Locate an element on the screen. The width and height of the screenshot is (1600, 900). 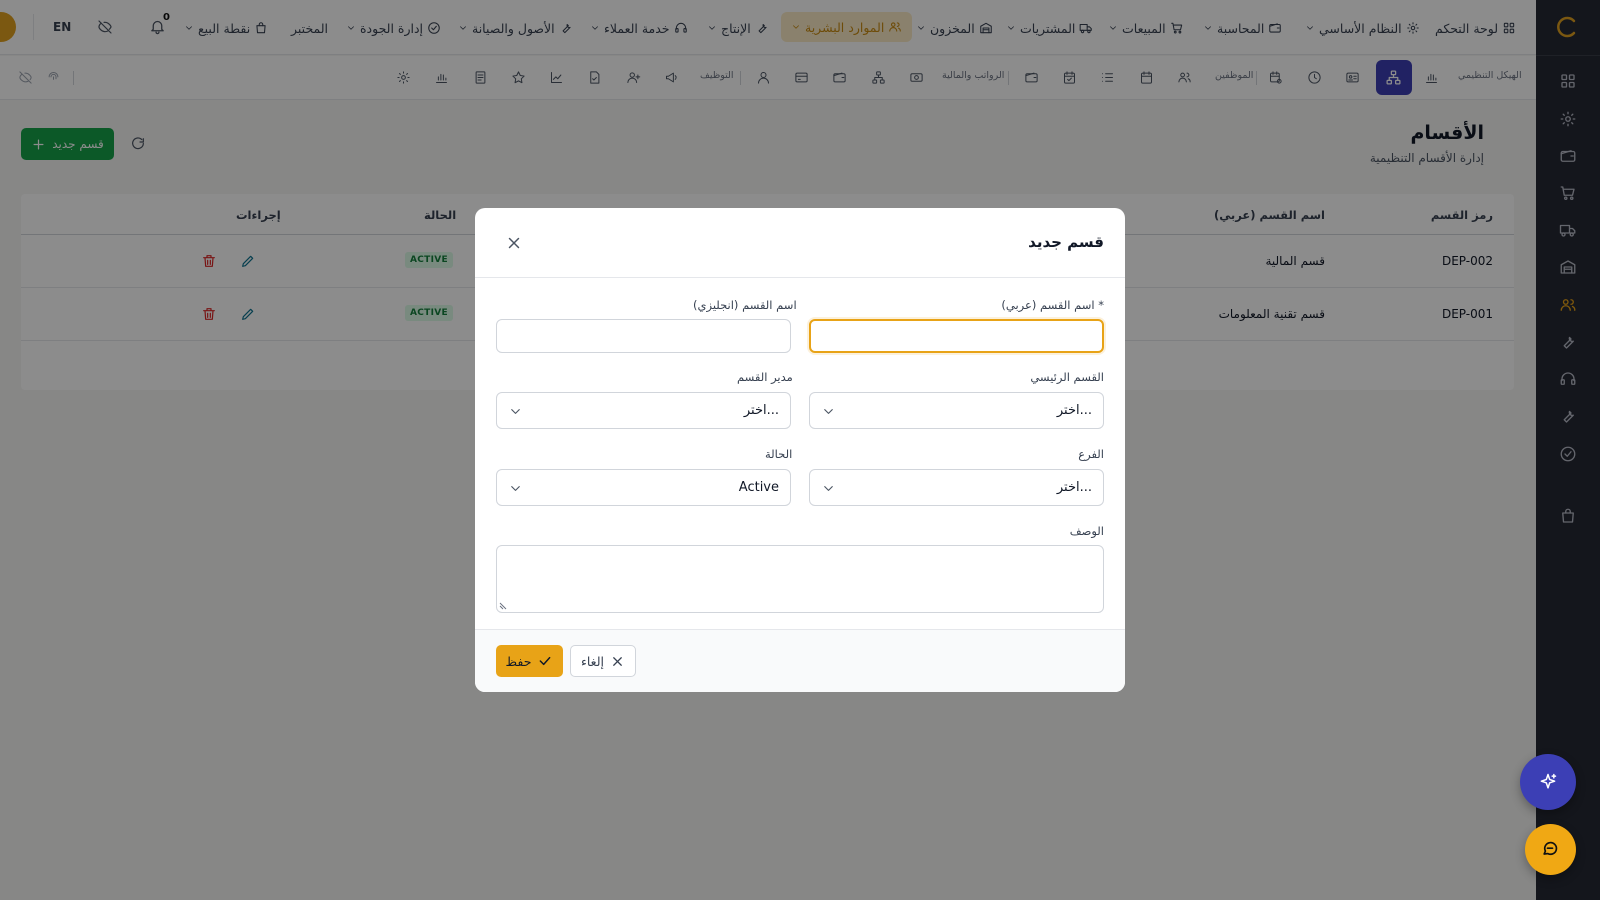
ai-assistant-button is located at coordinates (1548, 782).